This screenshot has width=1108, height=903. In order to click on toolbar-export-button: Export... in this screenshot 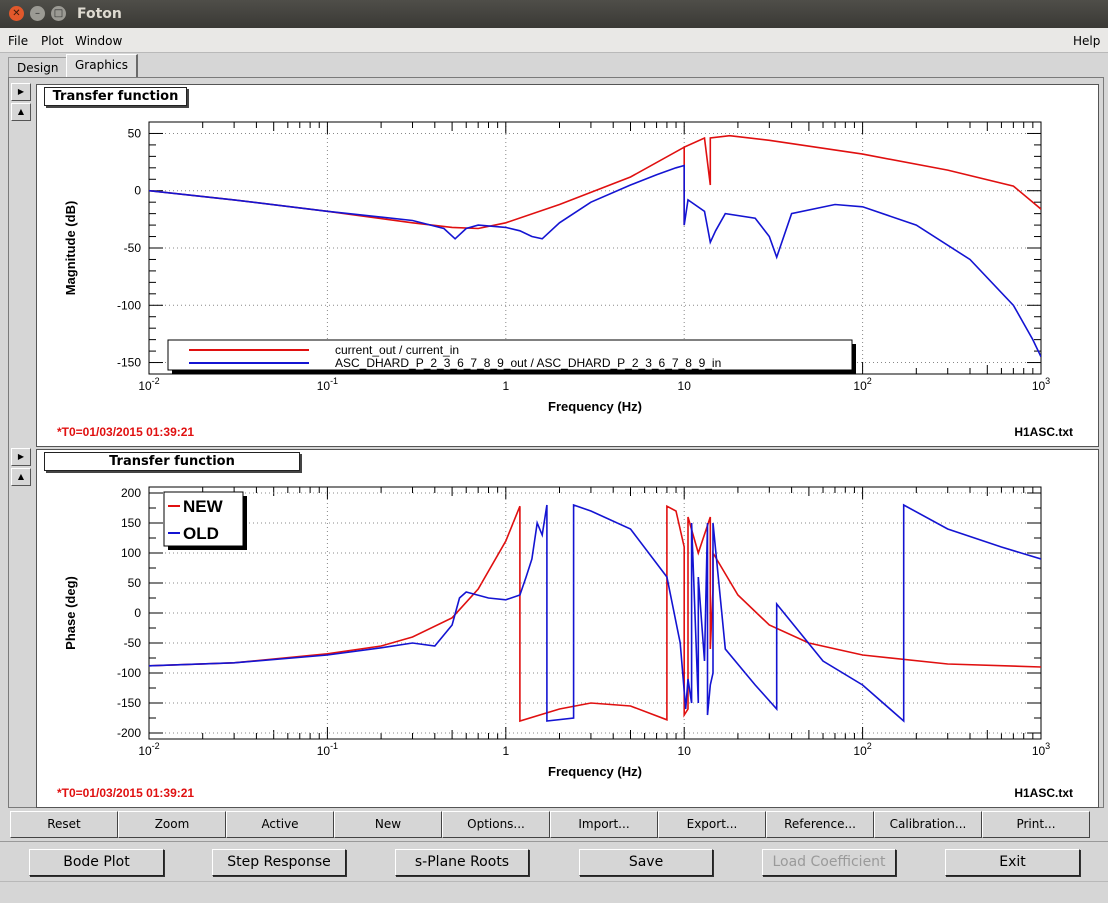, I will do `click(712, 824)`.